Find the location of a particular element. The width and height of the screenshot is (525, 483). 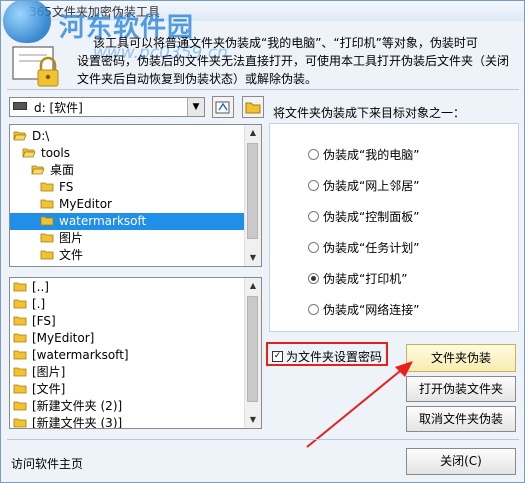

drive-icon is located at coordinates (20, 106).